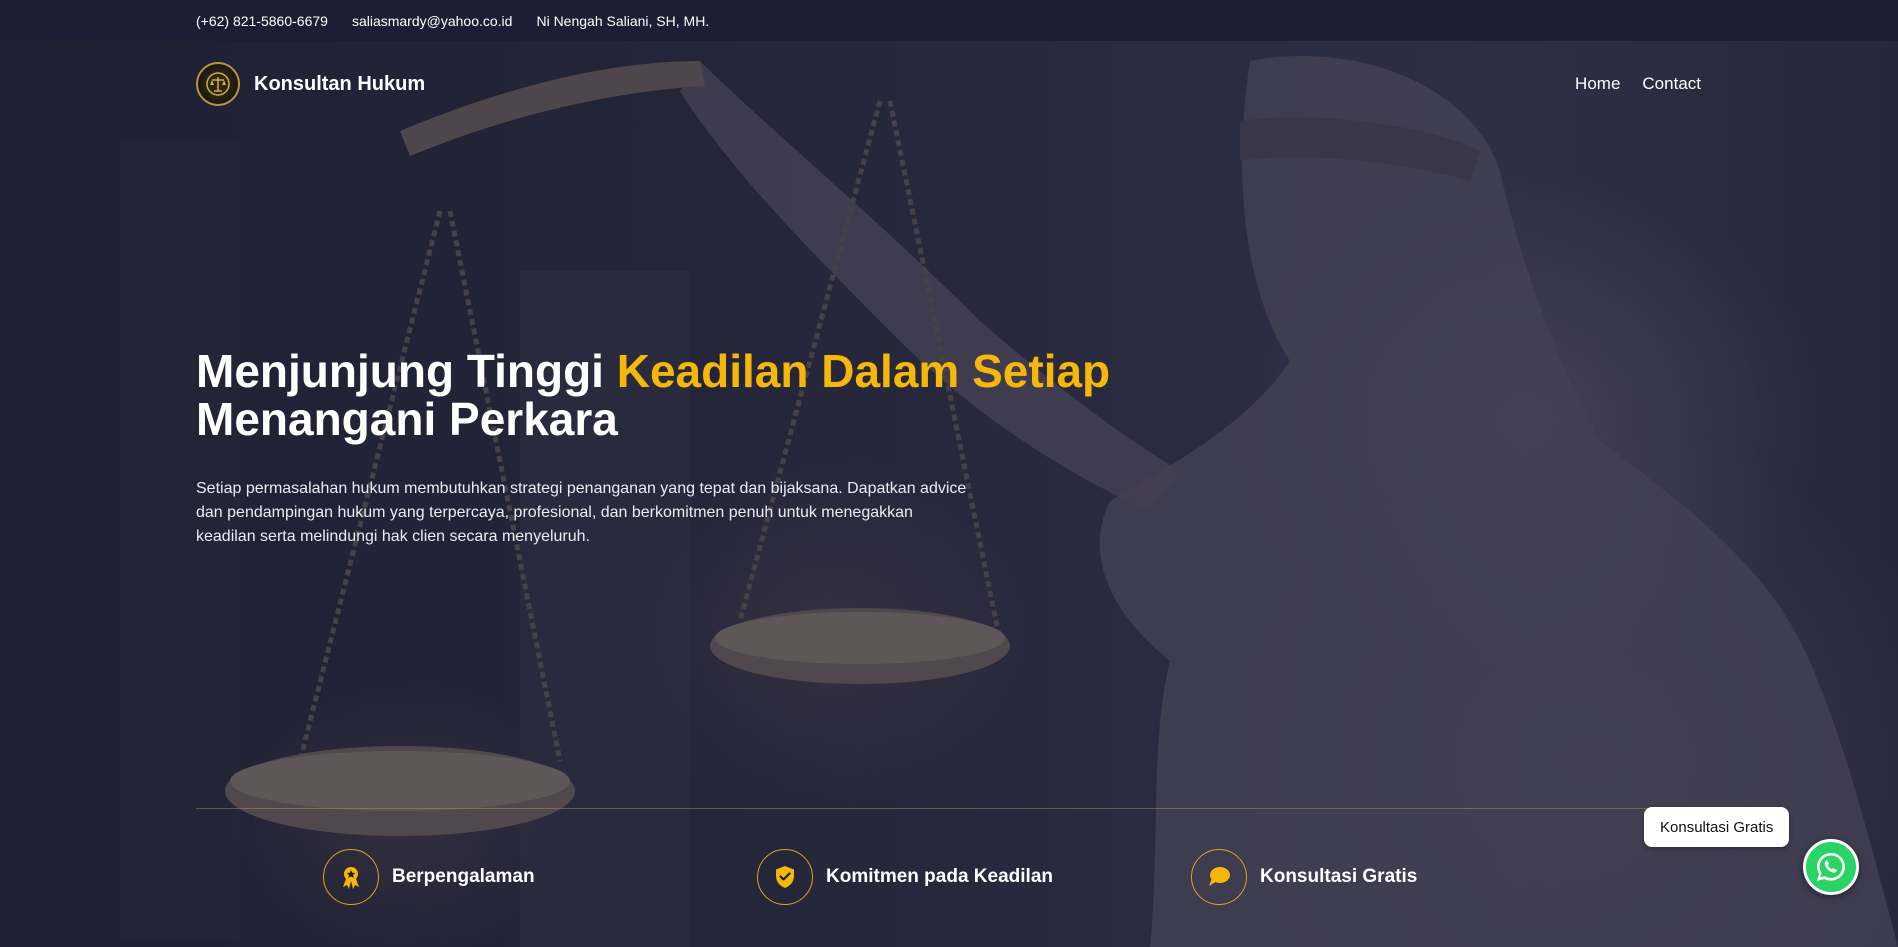 The height and width of the screenshot is (947, 1898). I want to click on shield-check-icon, so click(785, 877).